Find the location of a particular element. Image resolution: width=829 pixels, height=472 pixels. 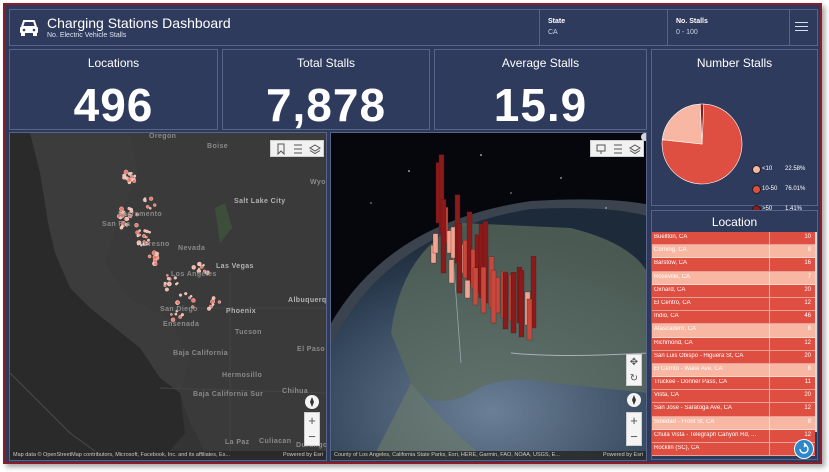

table-row: Indio, CA 46 is located at coordinates (733, 318).